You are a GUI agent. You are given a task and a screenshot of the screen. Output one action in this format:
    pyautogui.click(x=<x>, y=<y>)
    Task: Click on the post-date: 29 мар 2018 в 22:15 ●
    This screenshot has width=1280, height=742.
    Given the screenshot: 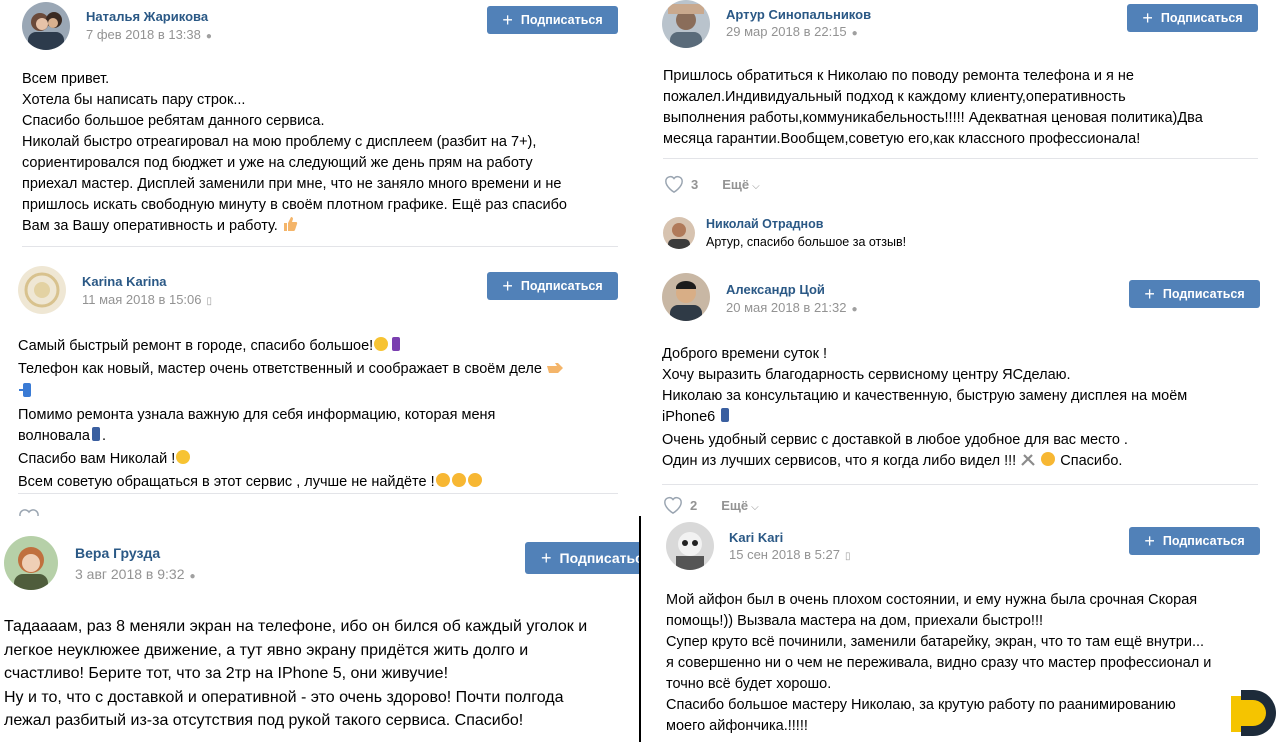 What is the action you would take?
    pyautogui.click(x=792, y=31)
    